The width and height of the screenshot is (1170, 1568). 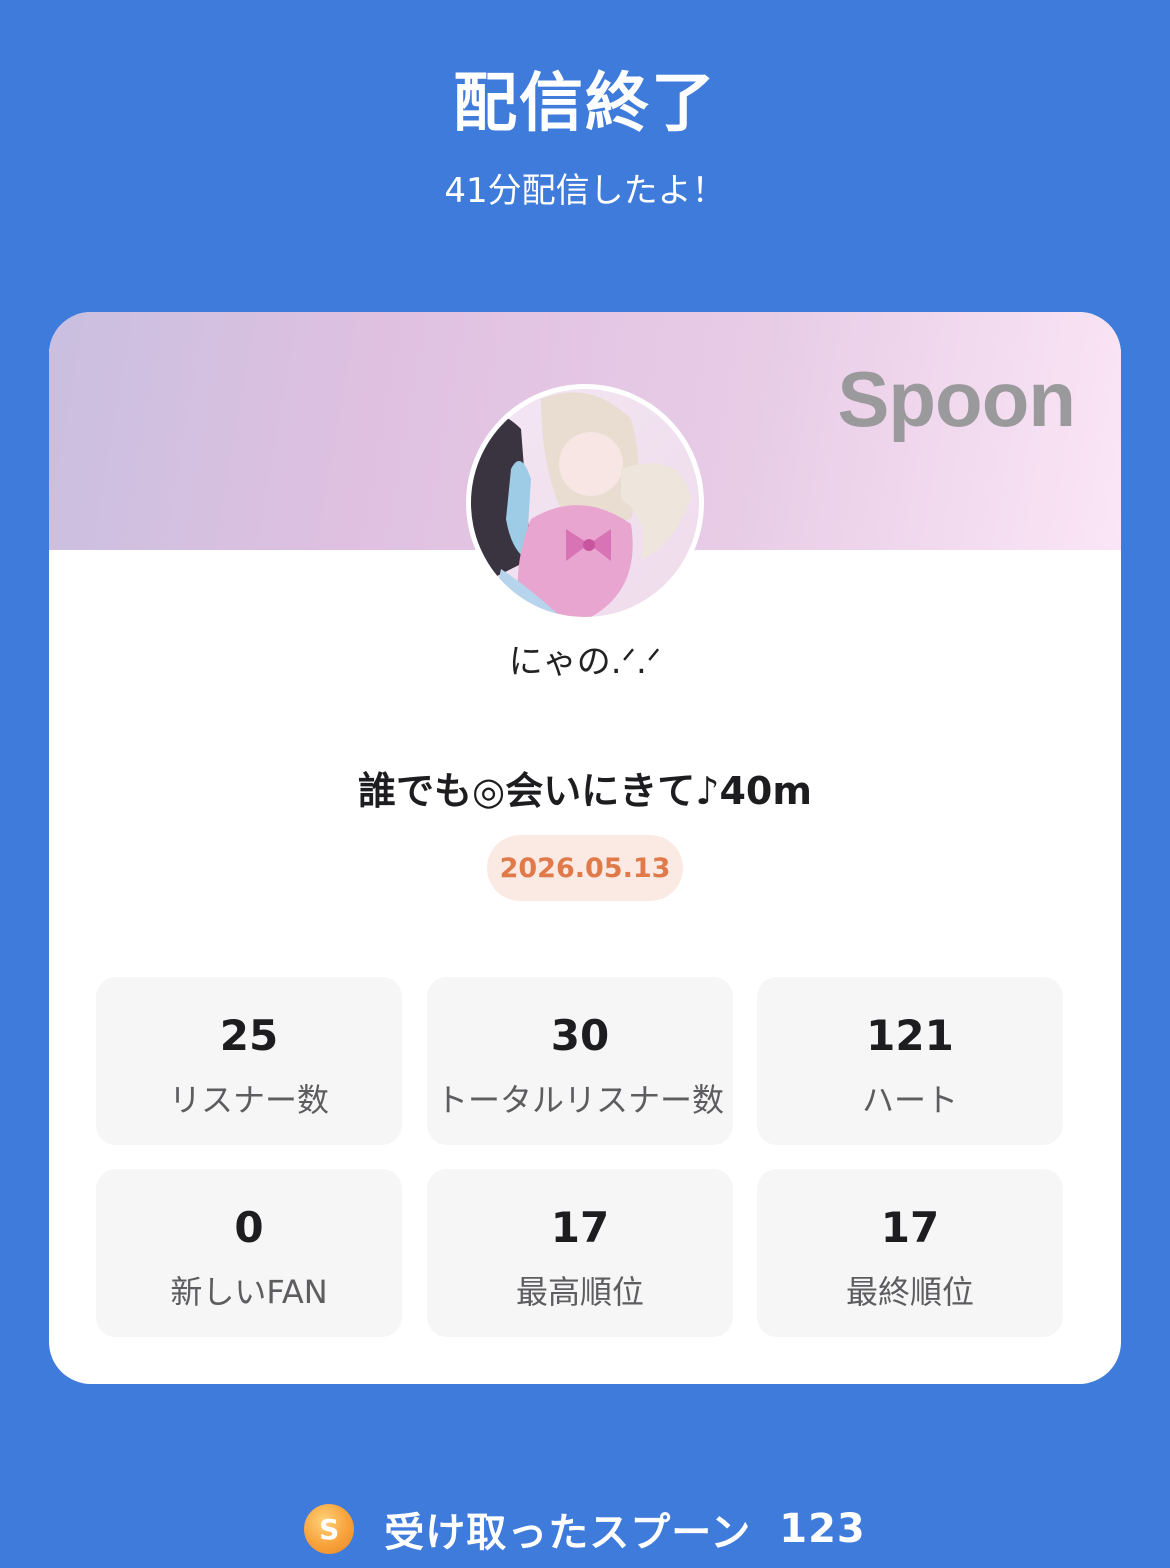 What do you see at coordinates (585, 104) in the screenshot?
I see `page-title: 配信終了` at bounding box center [585, 104].